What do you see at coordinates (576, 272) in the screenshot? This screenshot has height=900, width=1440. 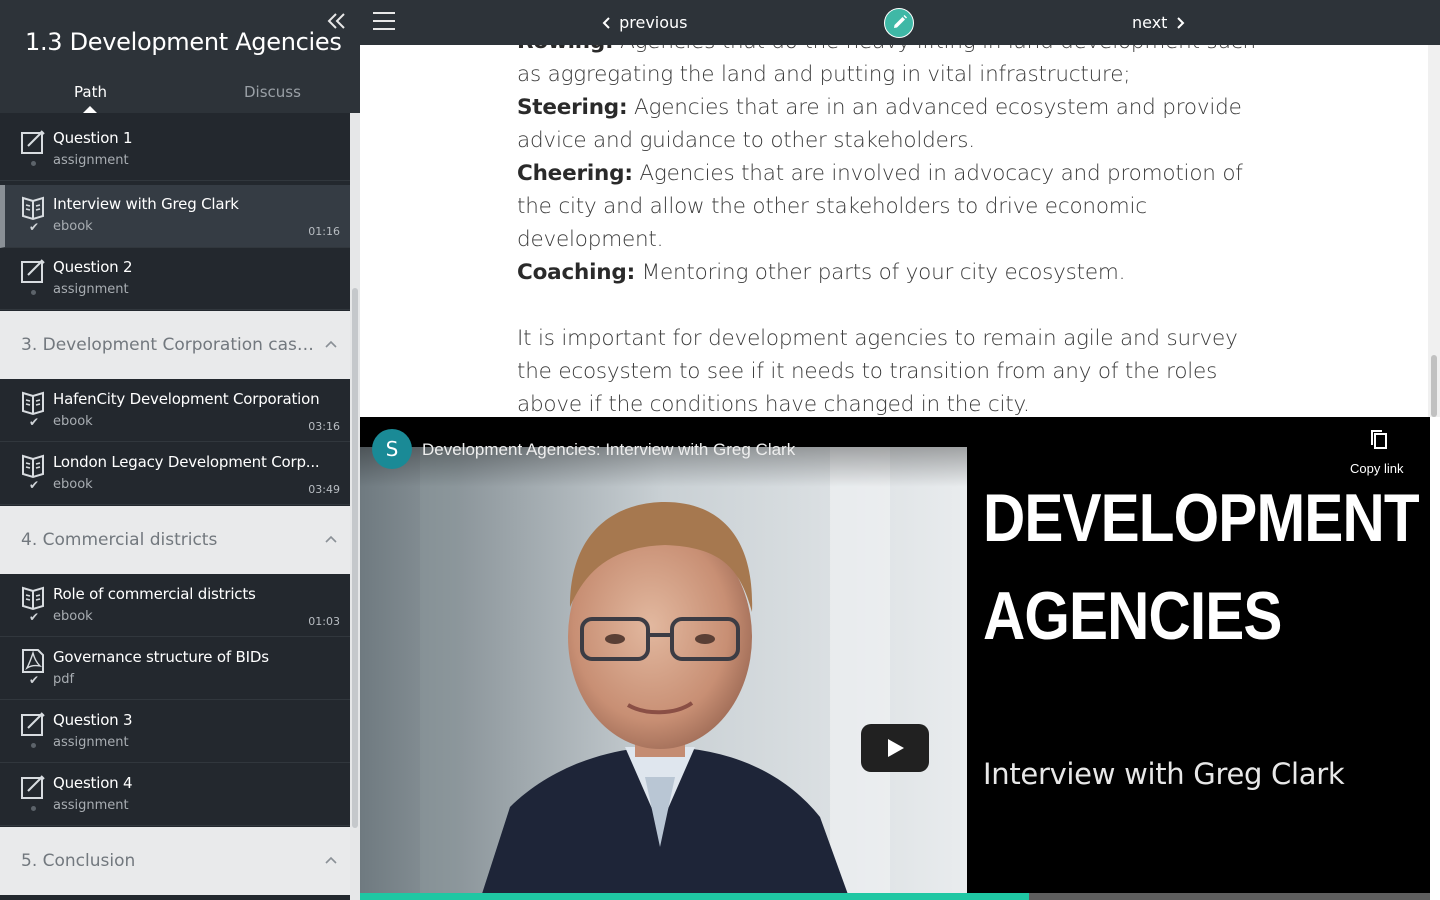 I see `coaching-label: Coaching:` at bounding box center [576, 272].